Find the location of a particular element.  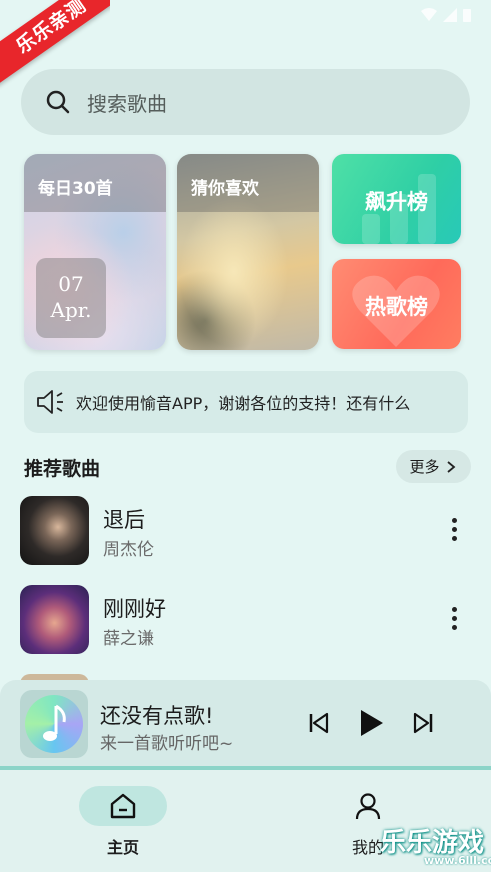

soaring-chart-label: 飙升榜 is located at coordinates (396, 202).